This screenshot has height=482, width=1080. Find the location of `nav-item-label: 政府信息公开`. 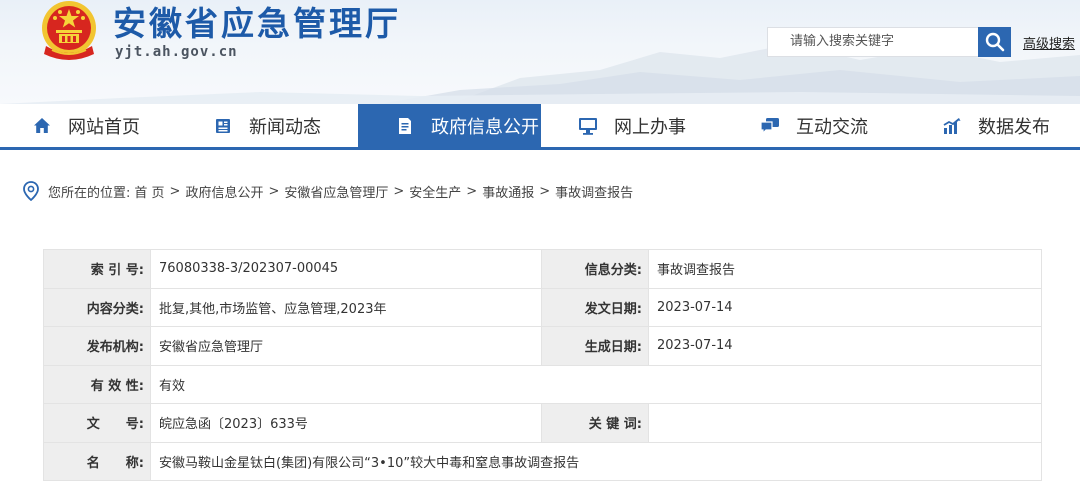

nav-item-label: 政府信息公开 is located at coordinates (485, 127).